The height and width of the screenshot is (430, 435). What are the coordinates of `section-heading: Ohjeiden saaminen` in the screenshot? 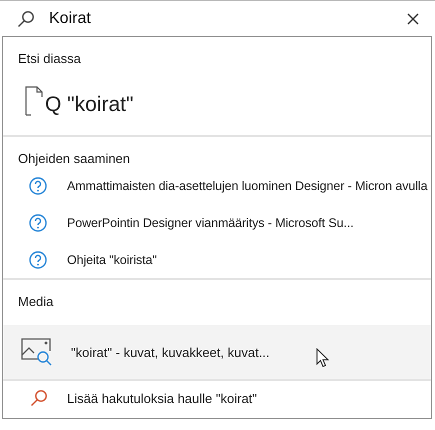 It's located at (74, 158).